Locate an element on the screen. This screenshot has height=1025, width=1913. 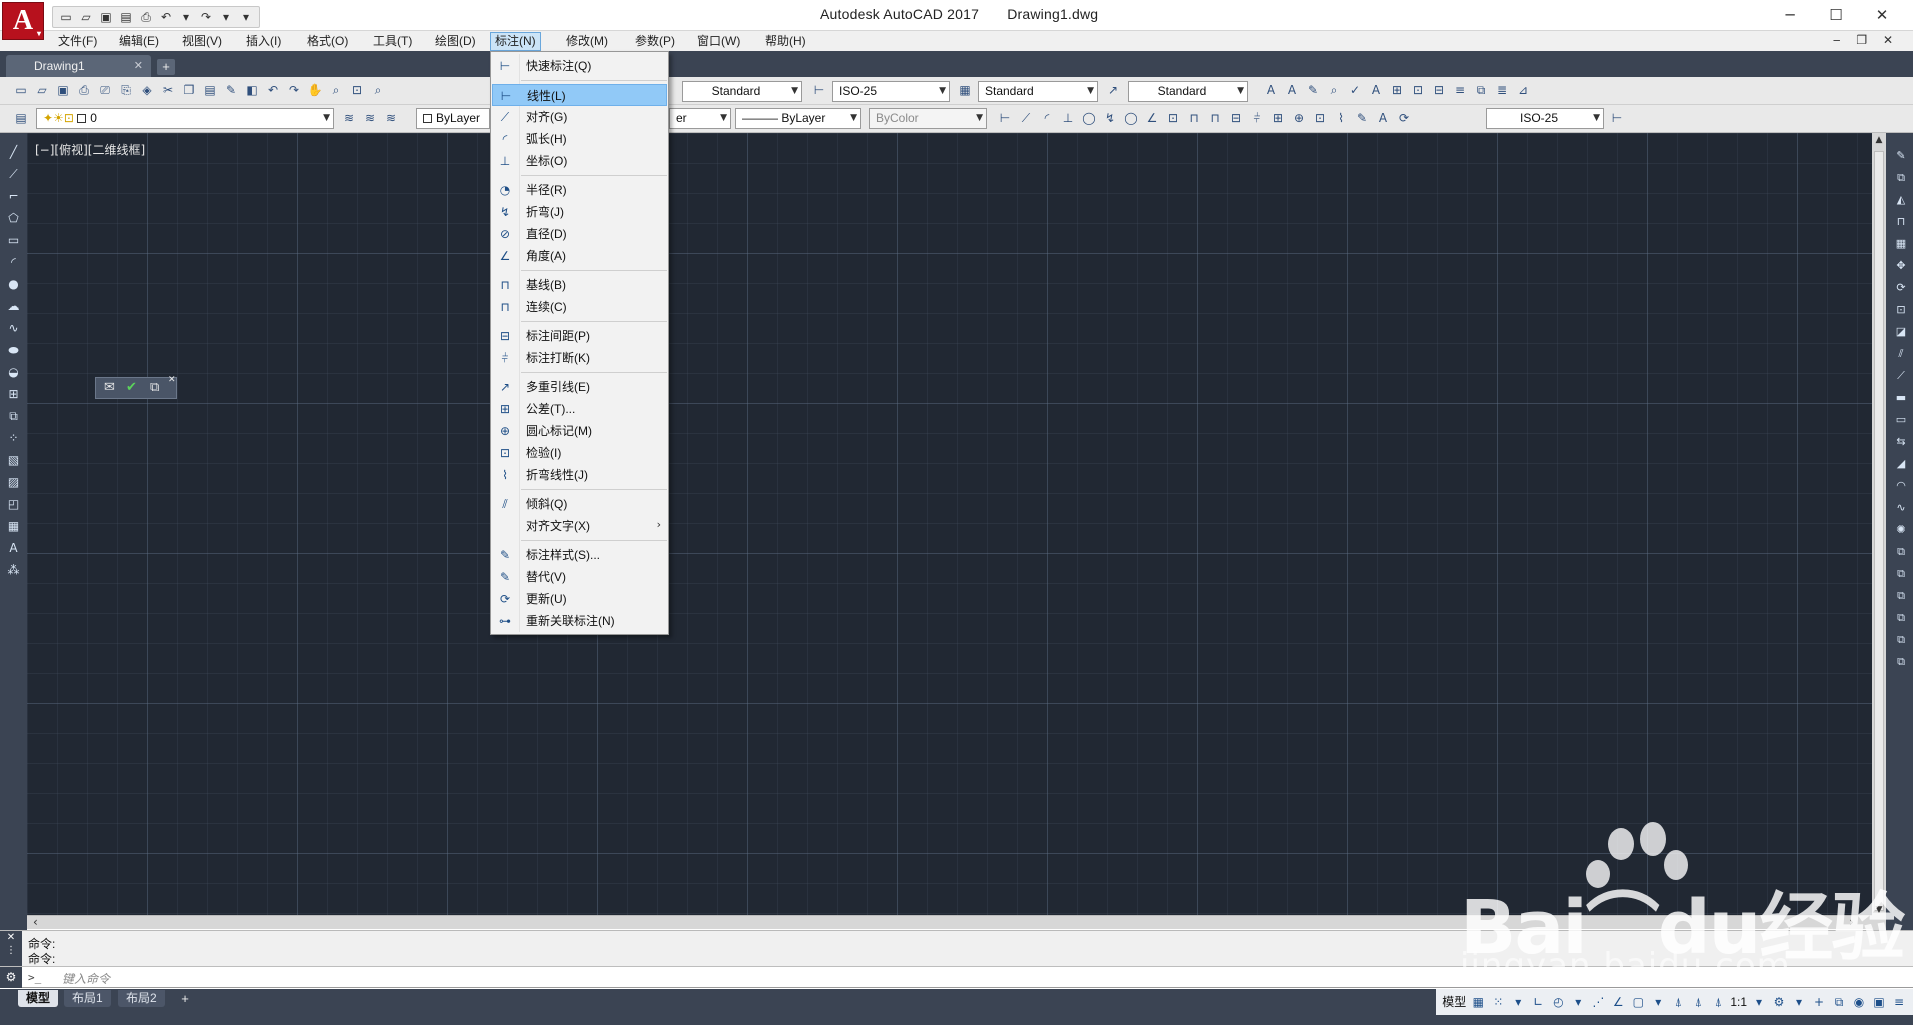
paste-icon: ▤ is located at coordinates (210, 90).